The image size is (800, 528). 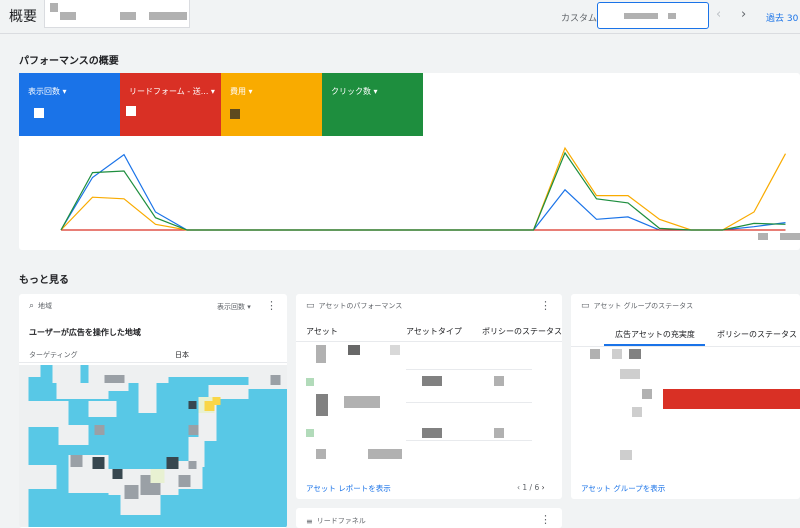 I want to click on geo-heading: ユーザーが広告を操作した地域, so click(x=85, y=332).